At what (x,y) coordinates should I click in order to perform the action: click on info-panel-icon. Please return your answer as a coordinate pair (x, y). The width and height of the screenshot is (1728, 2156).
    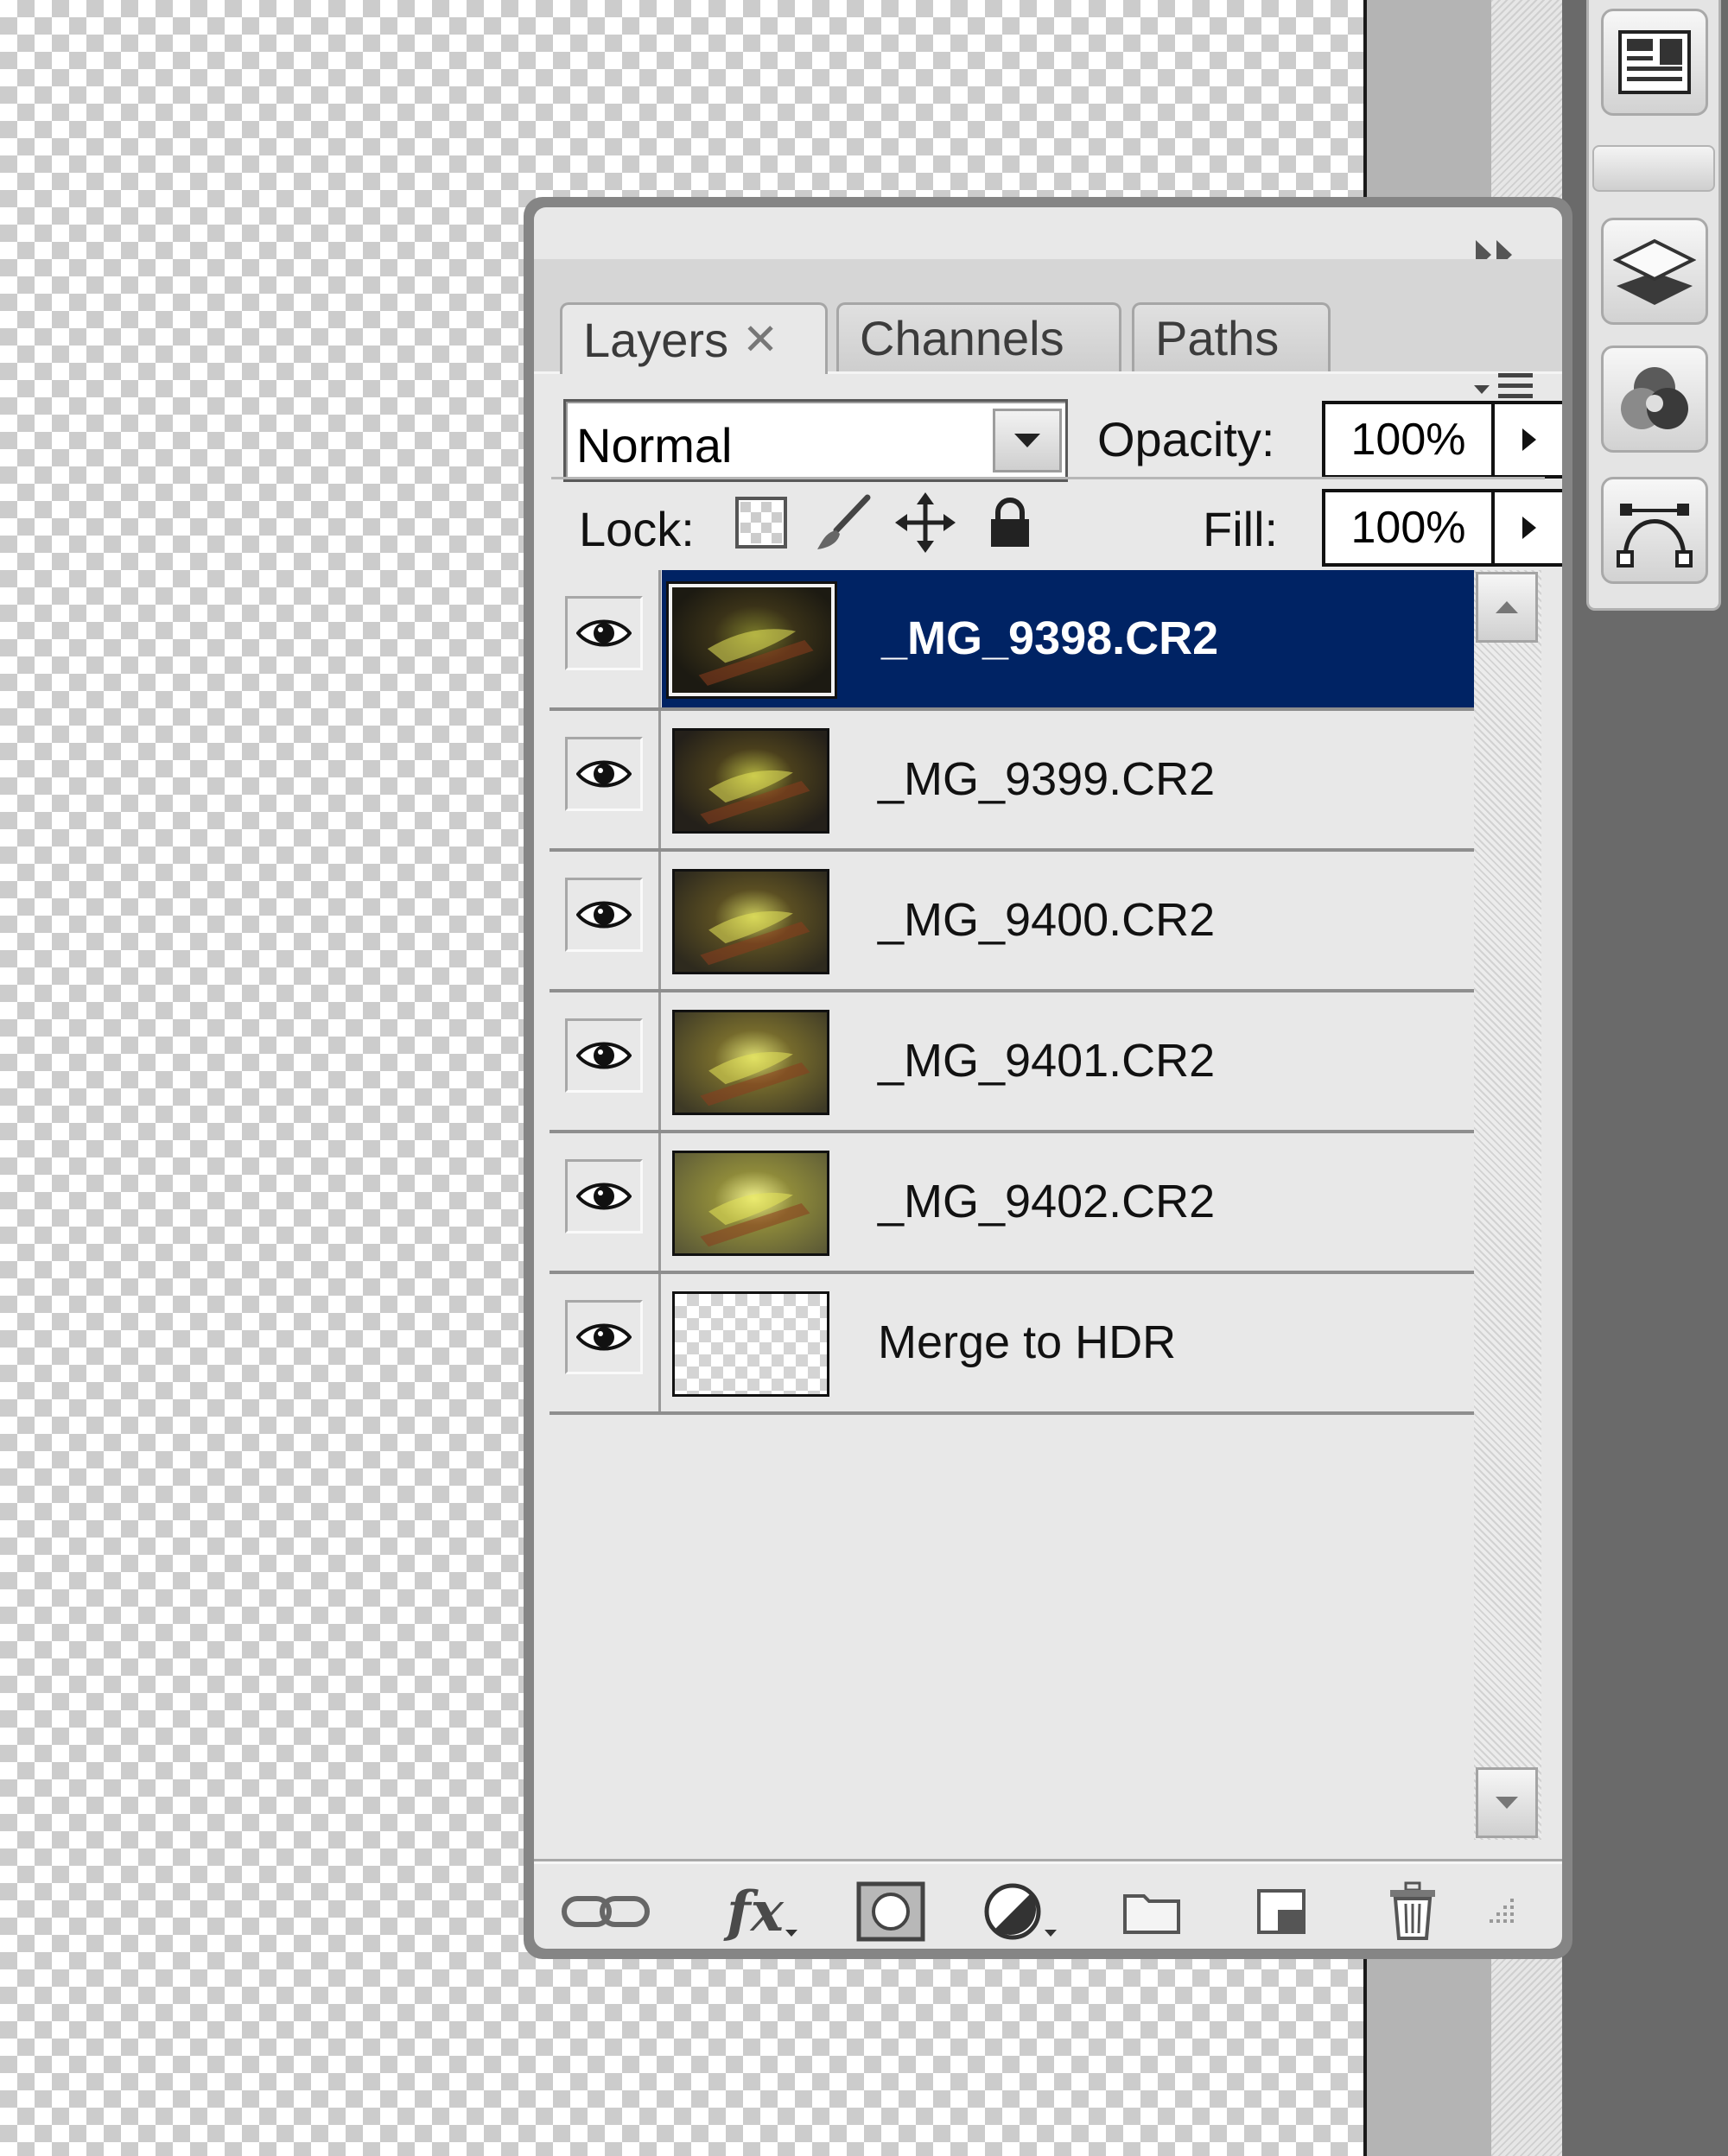
    Looking at the image, I should click on (1654, 62).